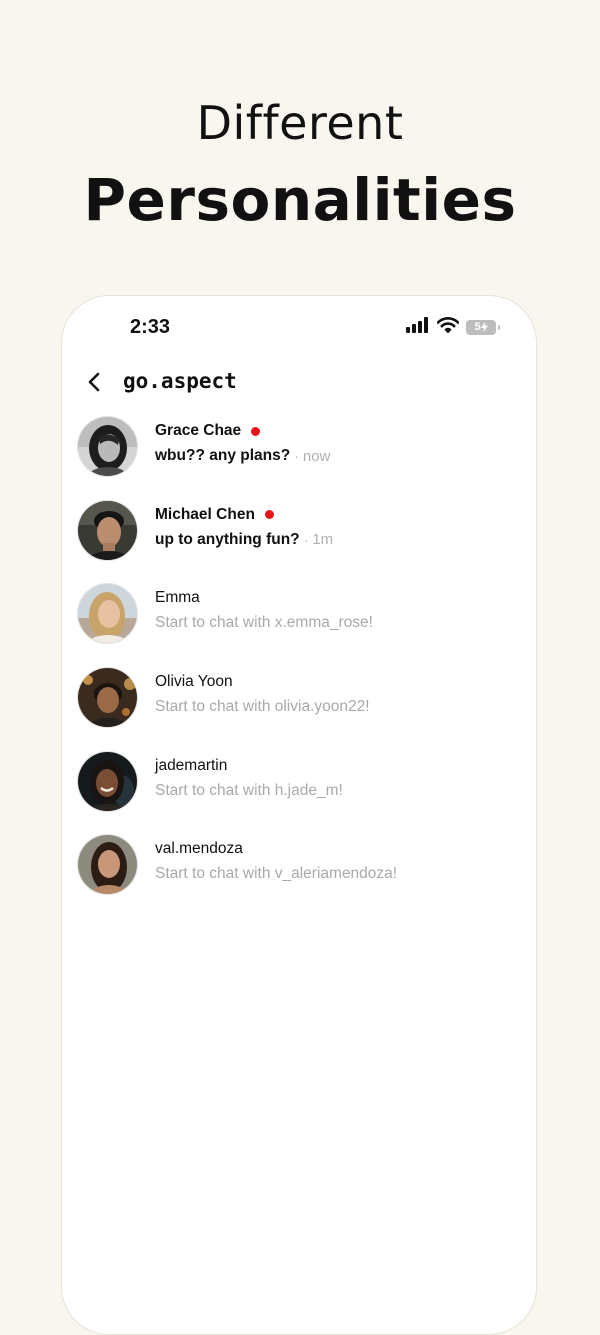 Image resolution: width=600 pixels, height=1335 pixels. I want to click on chat-last-message: Start to chat with v_aleriamendoza!, so click(276, 874).